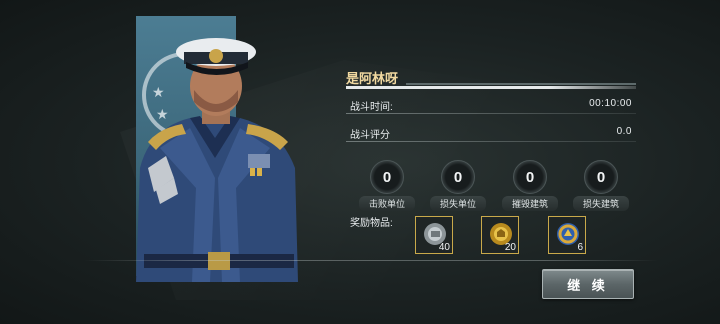  Describe the element at coordinates (372, 78) in the screenshot. I see `player-name: 是阿林呀` at that location.